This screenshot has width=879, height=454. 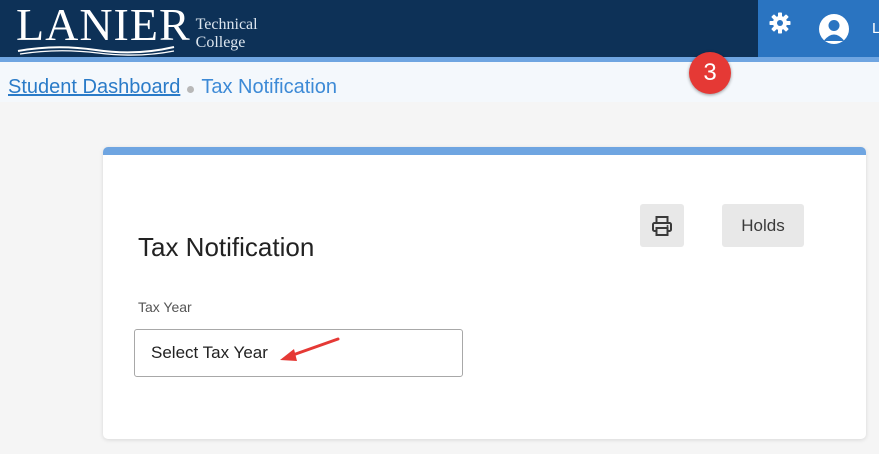 What do you see at coordinates (137, 29) in the screenshot?
I see `college-logo: LANIER Technical College` at bounding box center [137, 29].